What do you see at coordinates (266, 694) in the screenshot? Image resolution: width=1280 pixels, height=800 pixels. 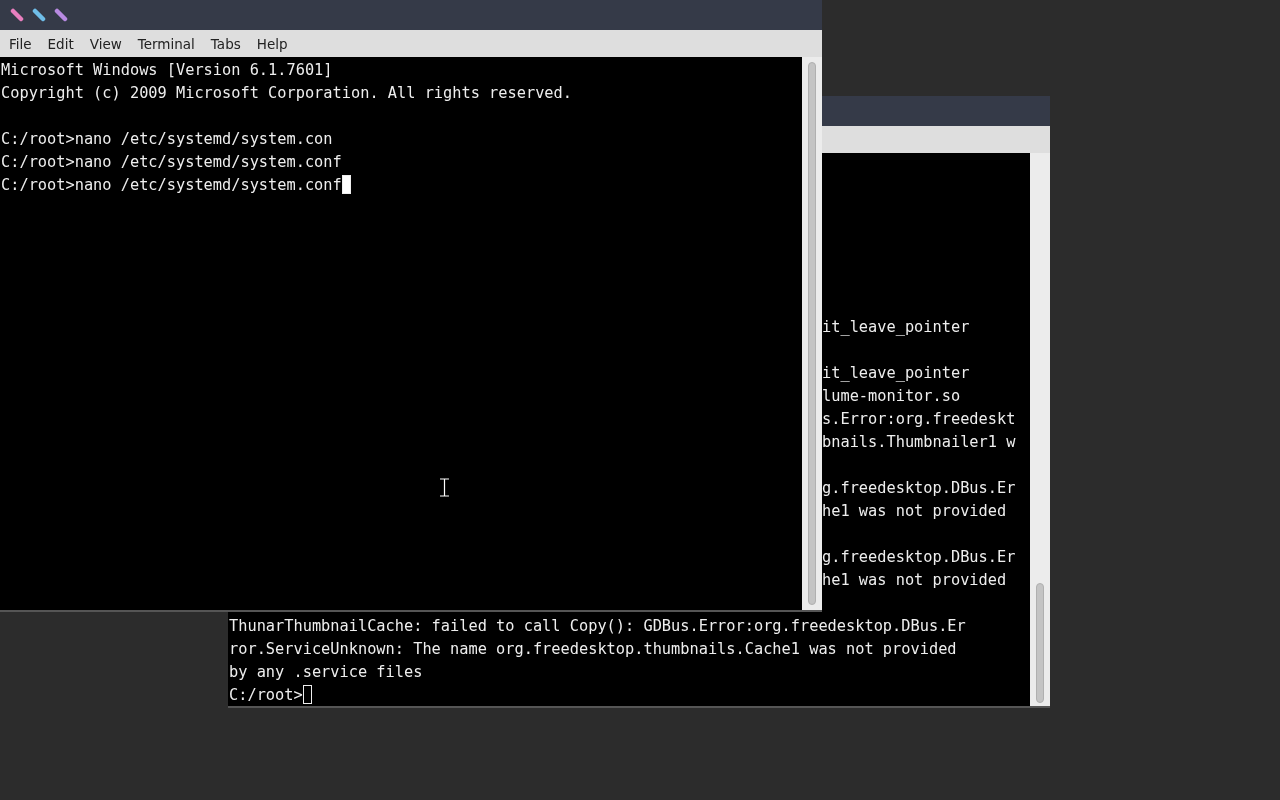 I see `terminal-line: C:/root>` at bounding box center [266, 694].